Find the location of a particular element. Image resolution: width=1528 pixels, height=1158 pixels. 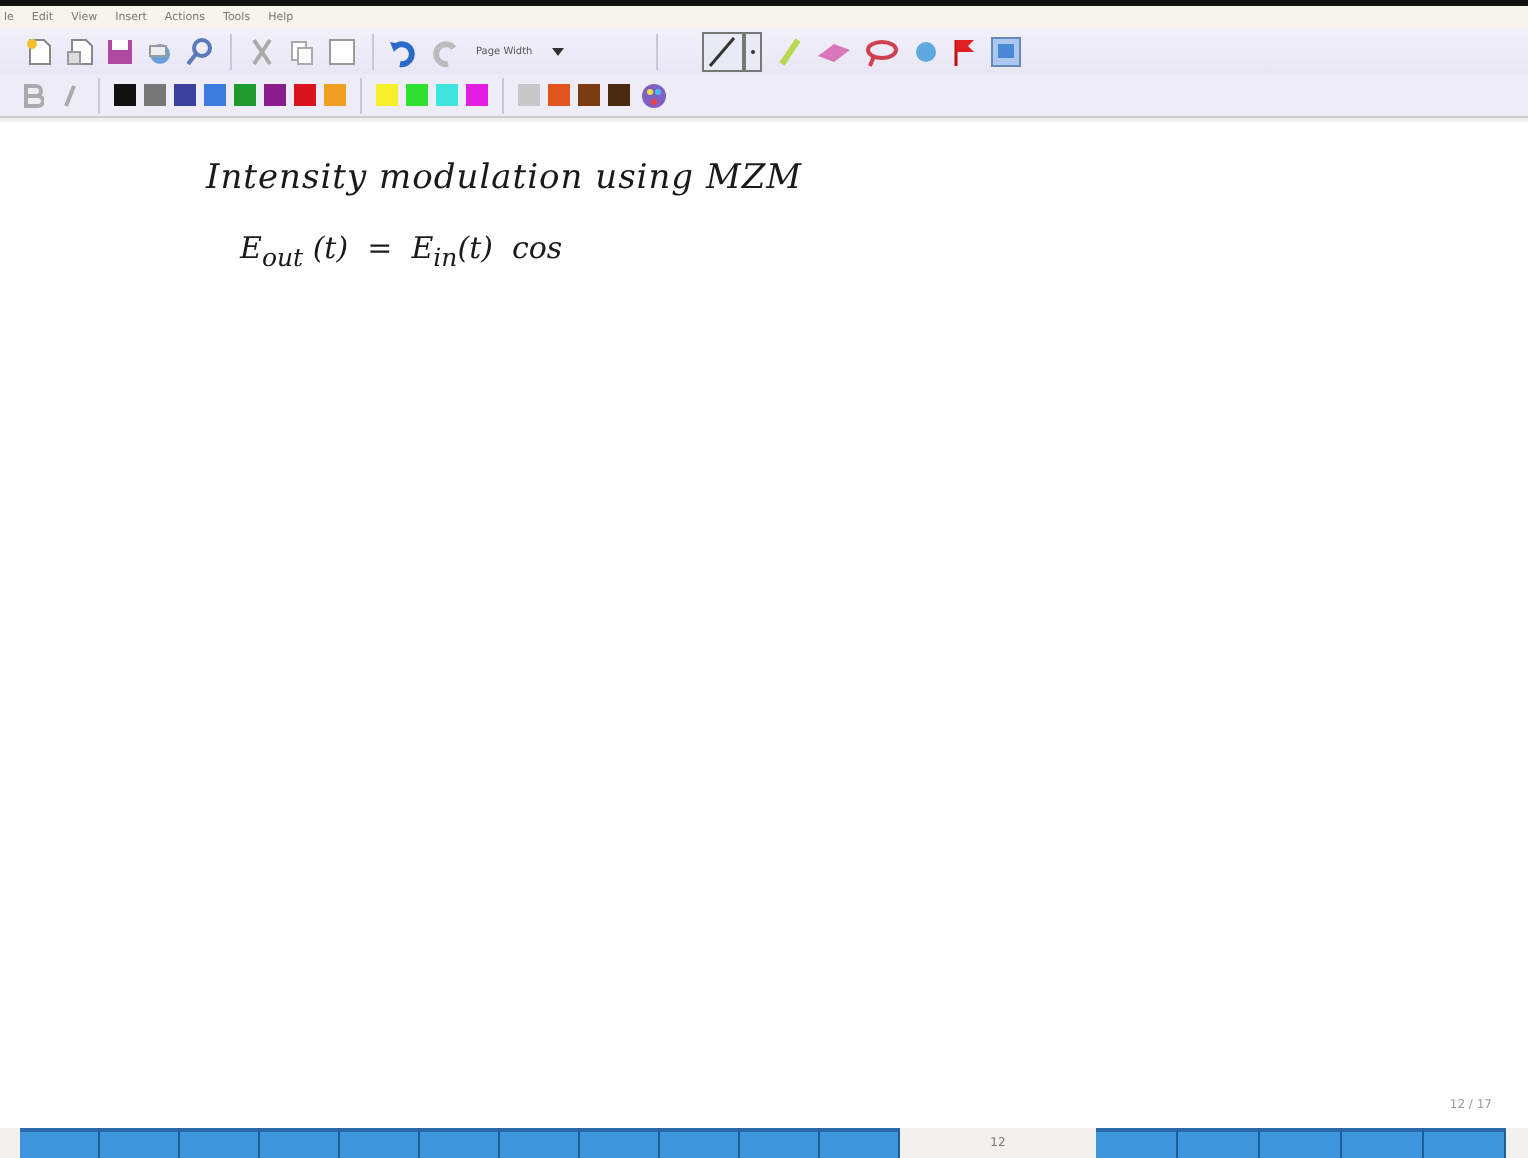

bold-icon is located at coordinates (34, 95).